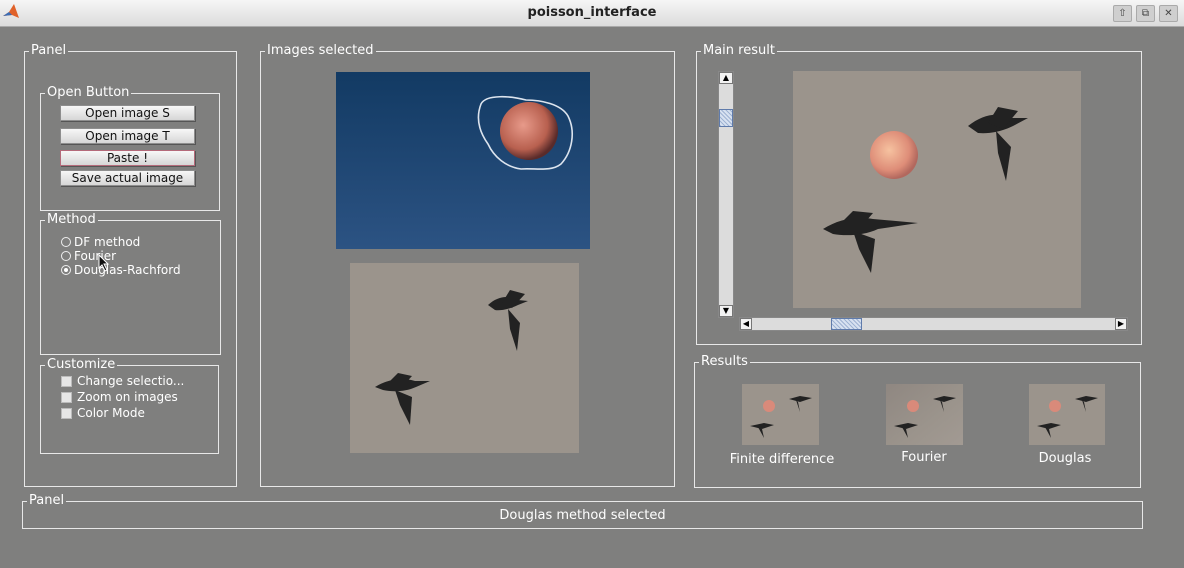 Image resolution: width=1184 pixels, height=568 pixels. Describe the element at coordinates (1121, 324) in the screenshot. I see `scroll-right-icon: ▶` at that location.